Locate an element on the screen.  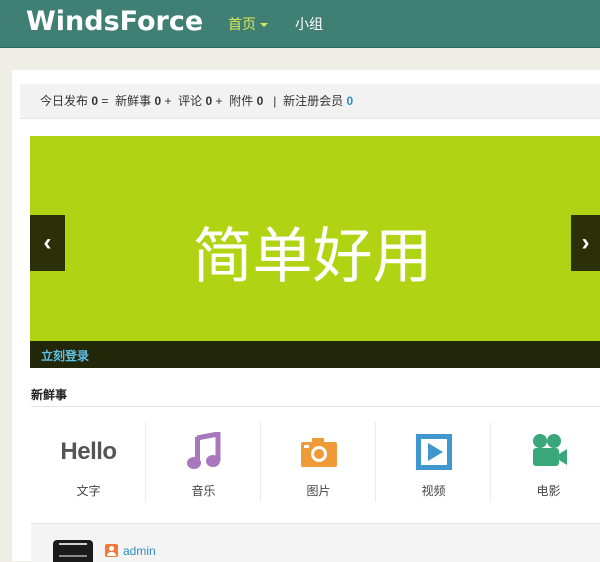
post-type-label: 电影 is located at coordinates (548, 491).